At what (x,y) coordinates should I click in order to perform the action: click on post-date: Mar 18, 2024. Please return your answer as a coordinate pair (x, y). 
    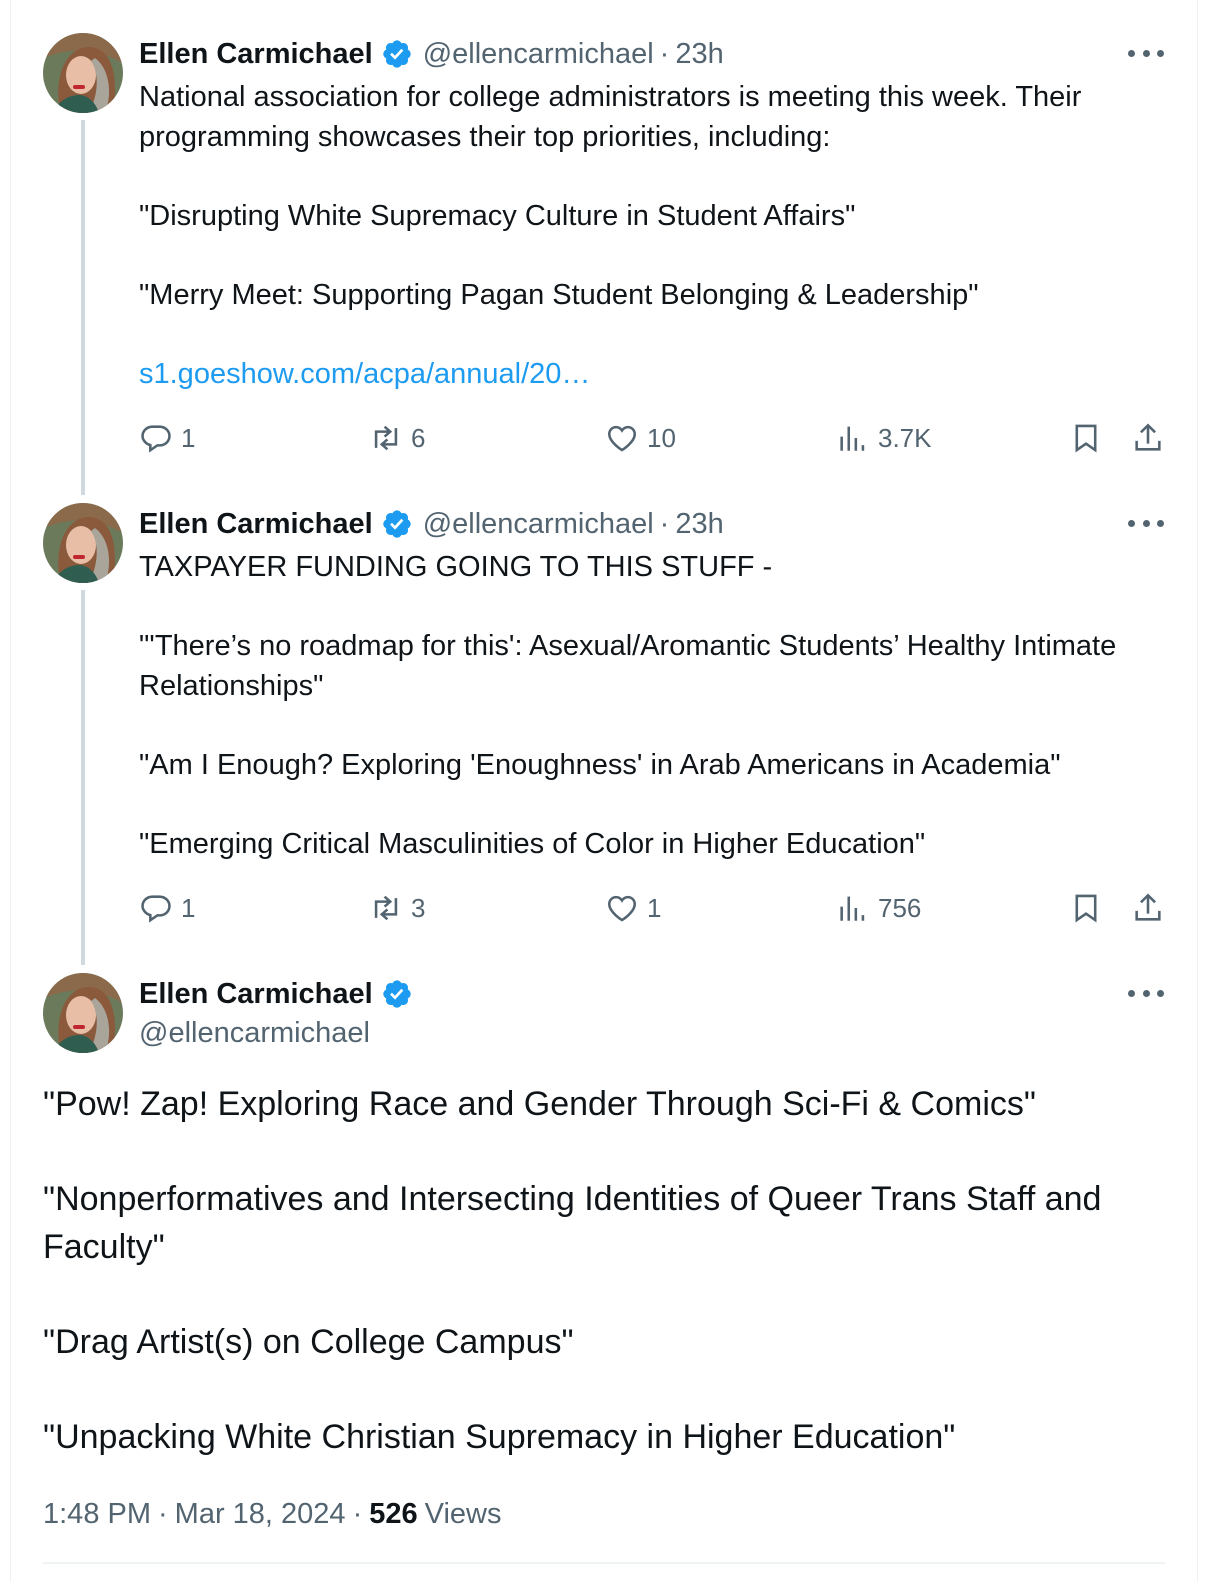
    Looking at the image, I should click on (260, 1514).